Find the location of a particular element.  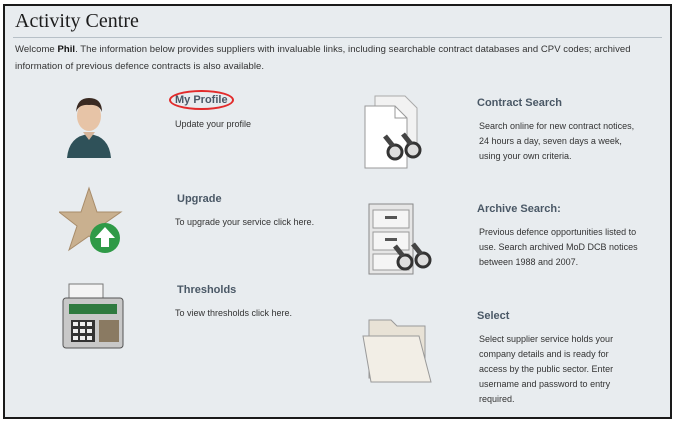

intro-username: Phil is located at coordinates (66, 49).